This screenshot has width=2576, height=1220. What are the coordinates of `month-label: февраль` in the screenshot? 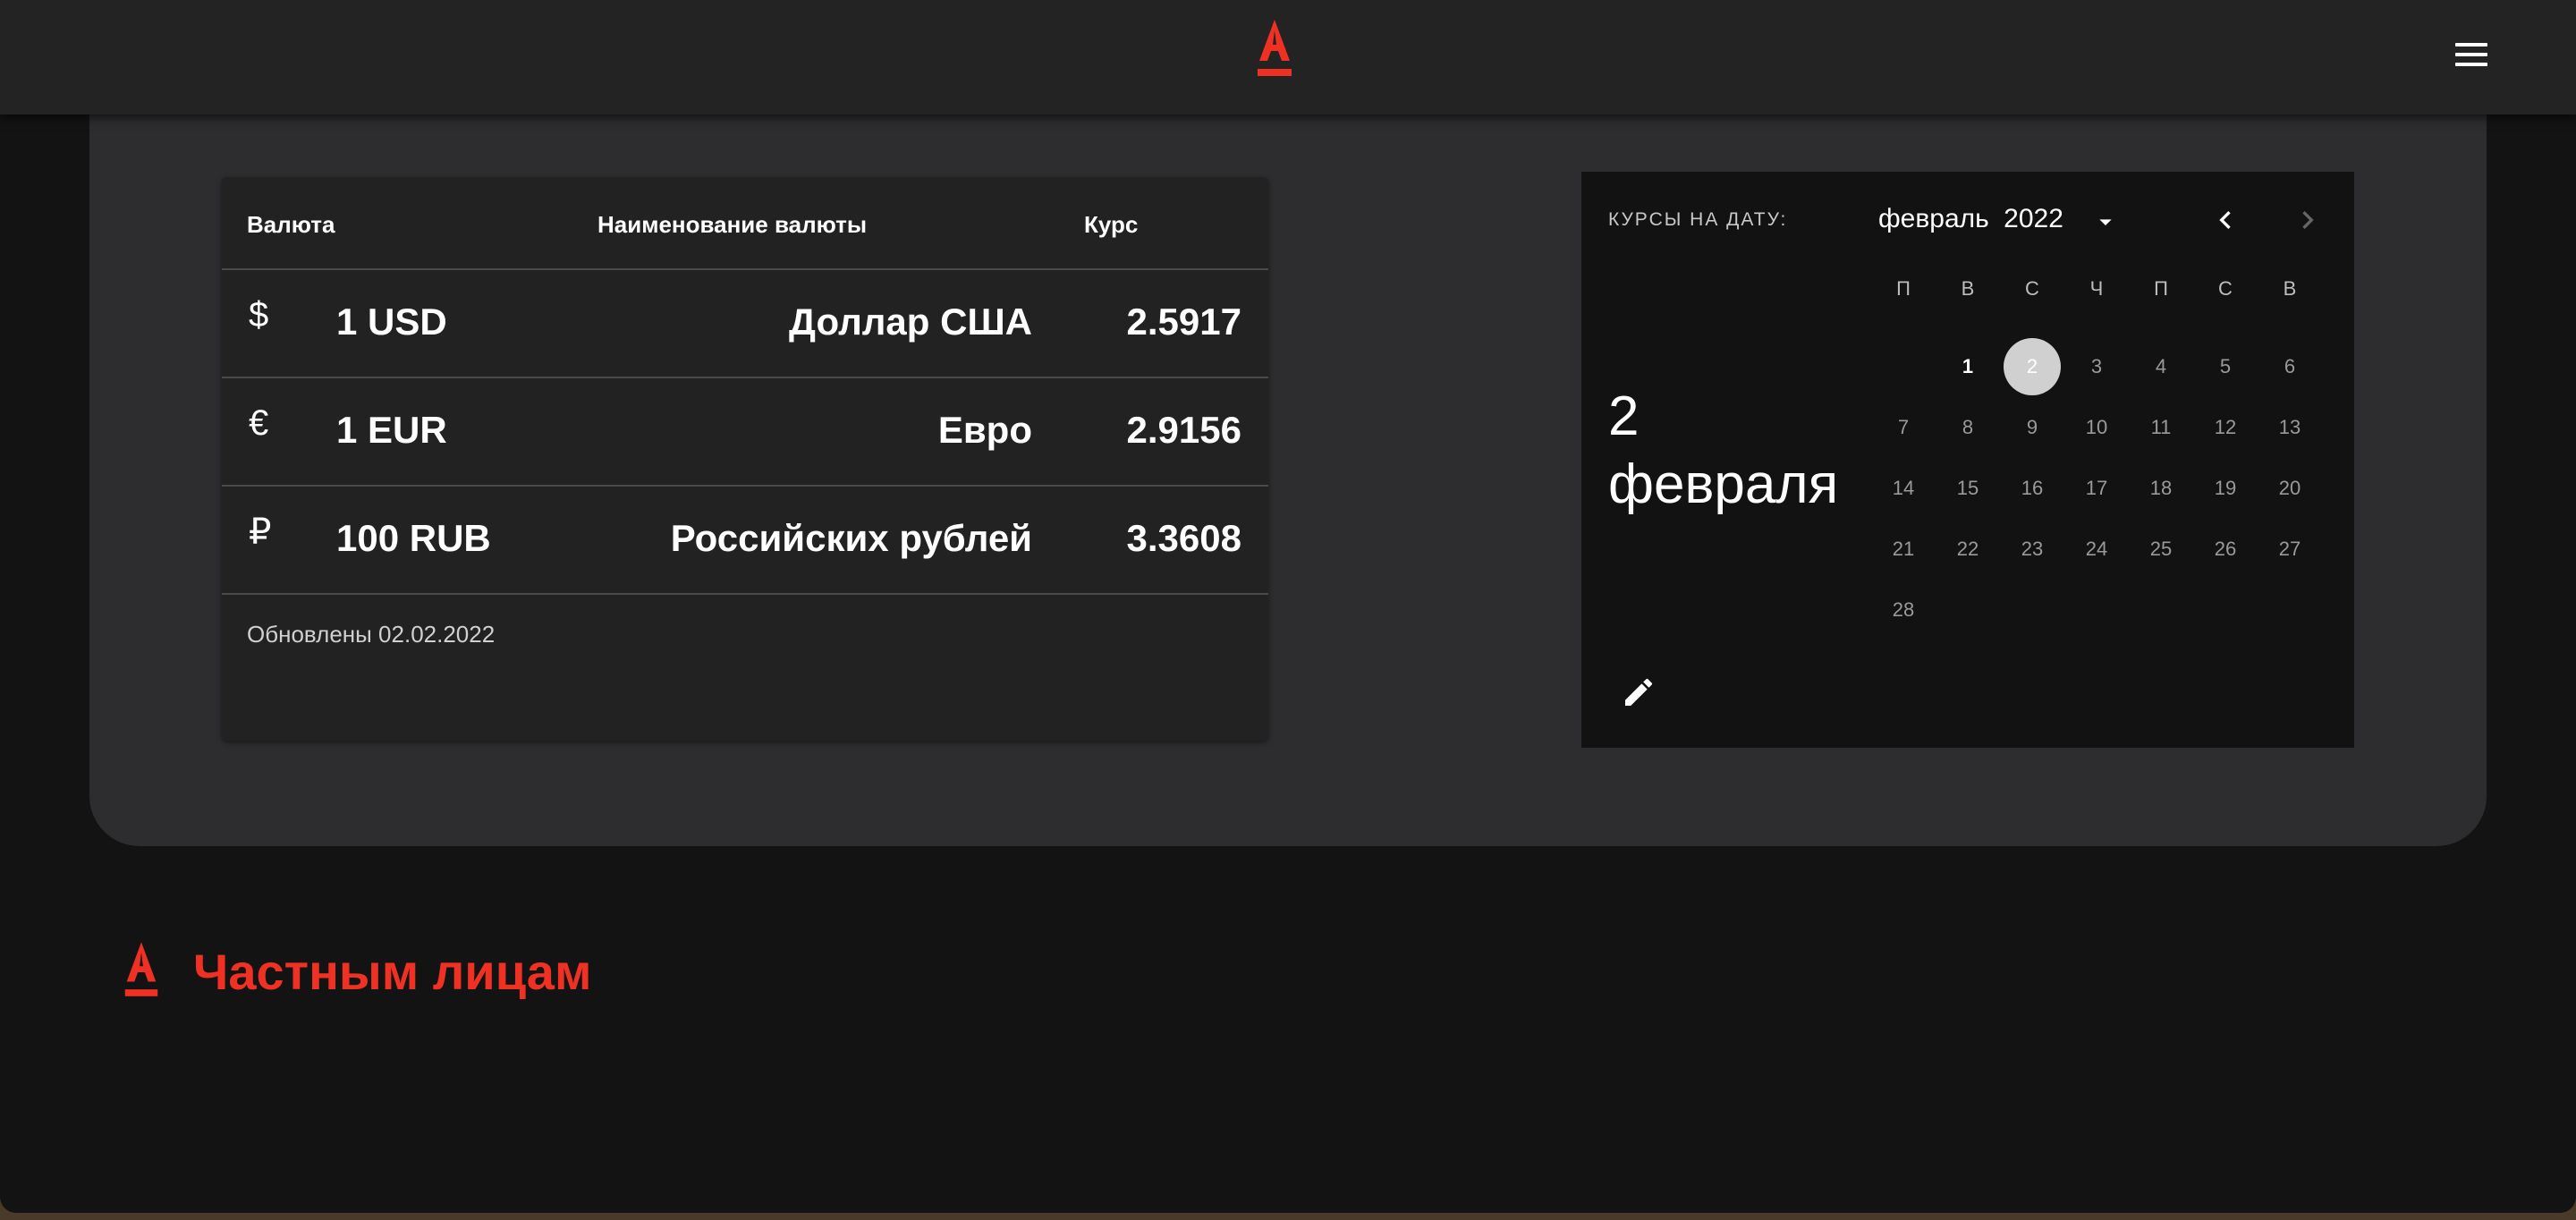 It's located at (1933, 219).